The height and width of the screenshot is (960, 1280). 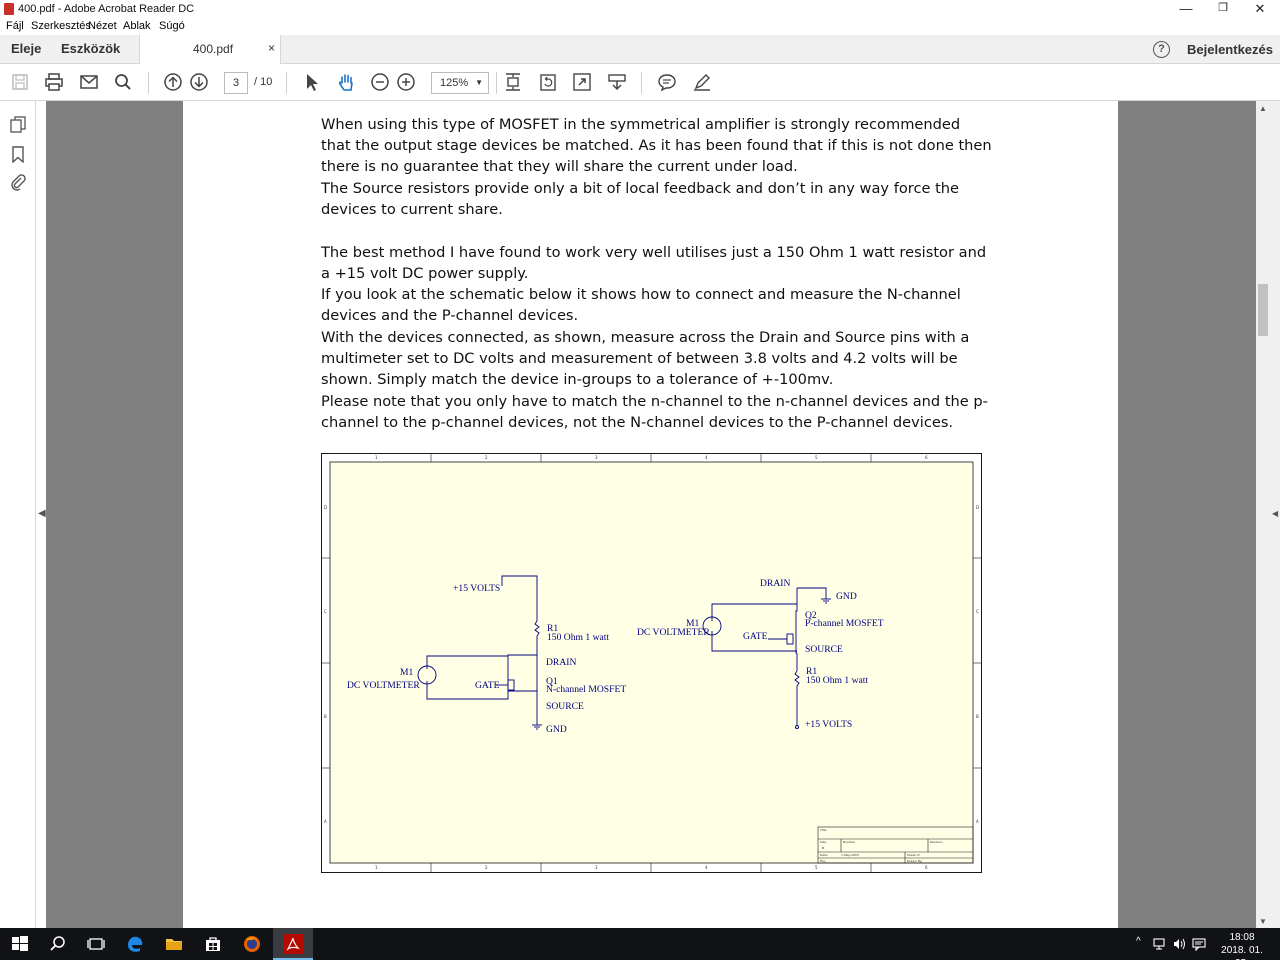 What do you see at coordinates (210, 49) in the screenshot?
I see `tab-document: 400.pdf ×` at bounding box center [210, 49].